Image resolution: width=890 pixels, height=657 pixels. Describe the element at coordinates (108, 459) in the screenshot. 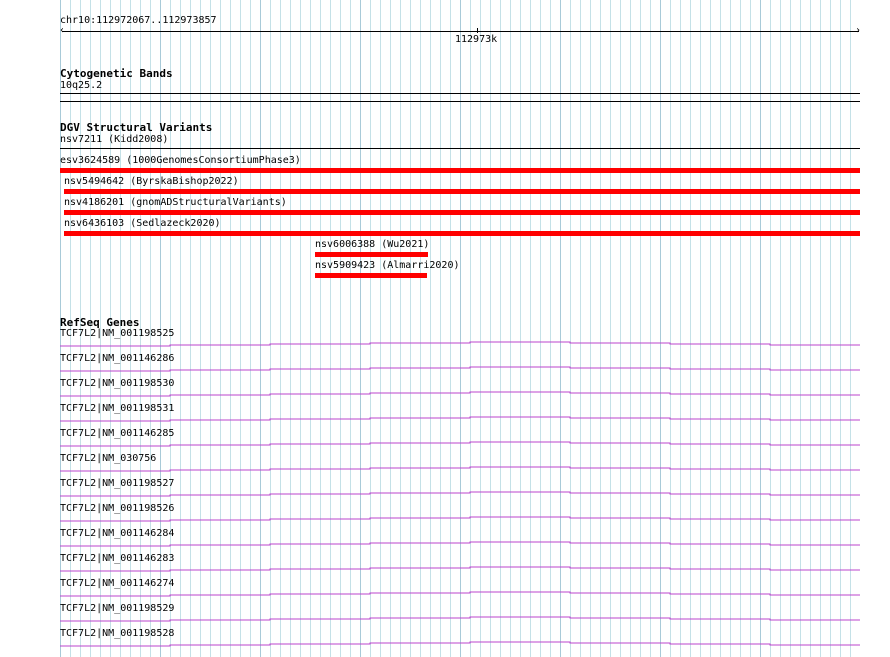

I see `transcript-label: TCF7L2|NM_030756` at that location.